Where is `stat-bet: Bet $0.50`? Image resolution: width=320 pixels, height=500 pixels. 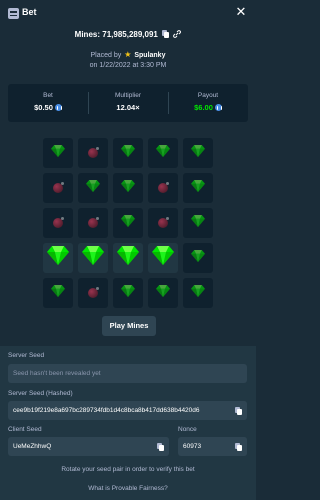
stat-bet: Bet $0.50 is located at coordinates (48, 103).